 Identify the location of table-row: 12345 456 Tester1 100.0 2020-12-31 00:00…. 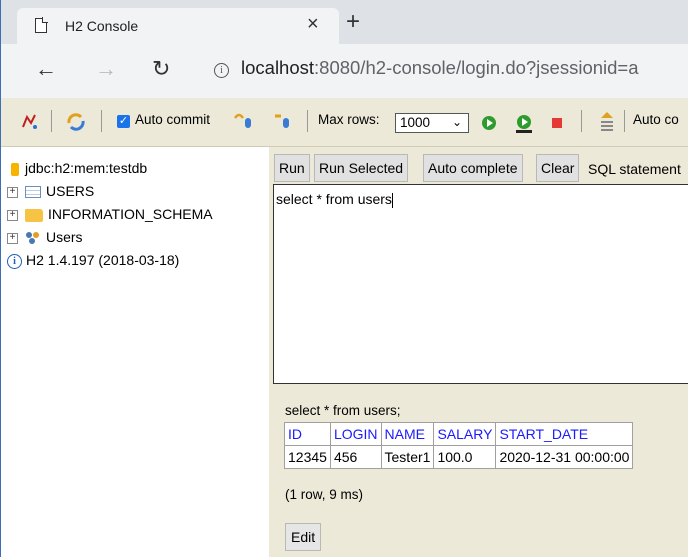
(459, 457).